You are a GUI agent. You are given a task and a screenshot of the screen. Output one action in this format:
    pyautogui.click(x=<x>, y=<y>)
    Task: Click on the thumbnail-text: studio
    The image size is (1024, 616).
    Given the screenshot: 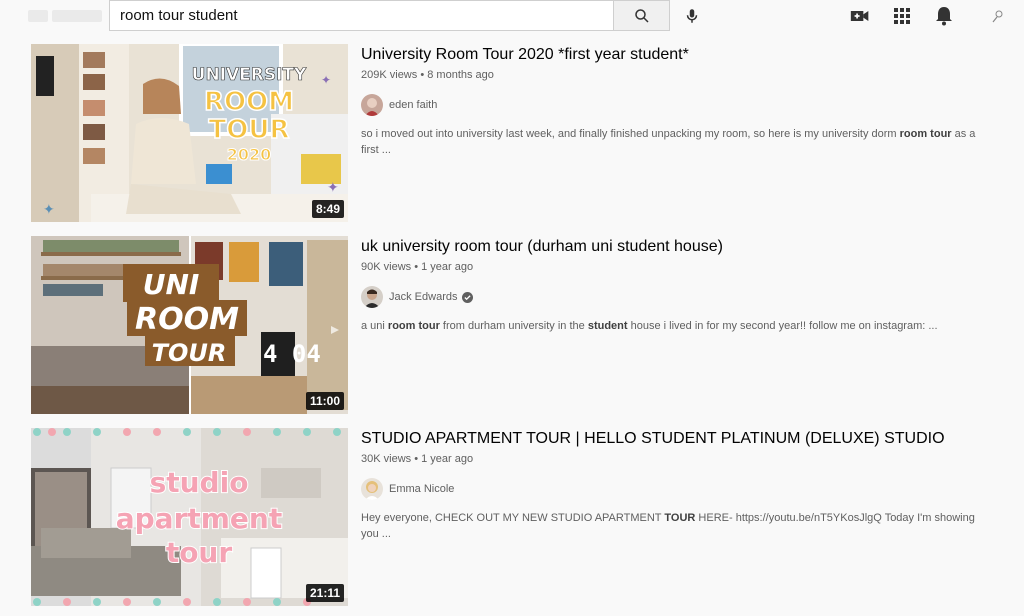 What is the action you would take?
    pyautogui.click(x=199, y=482)
    